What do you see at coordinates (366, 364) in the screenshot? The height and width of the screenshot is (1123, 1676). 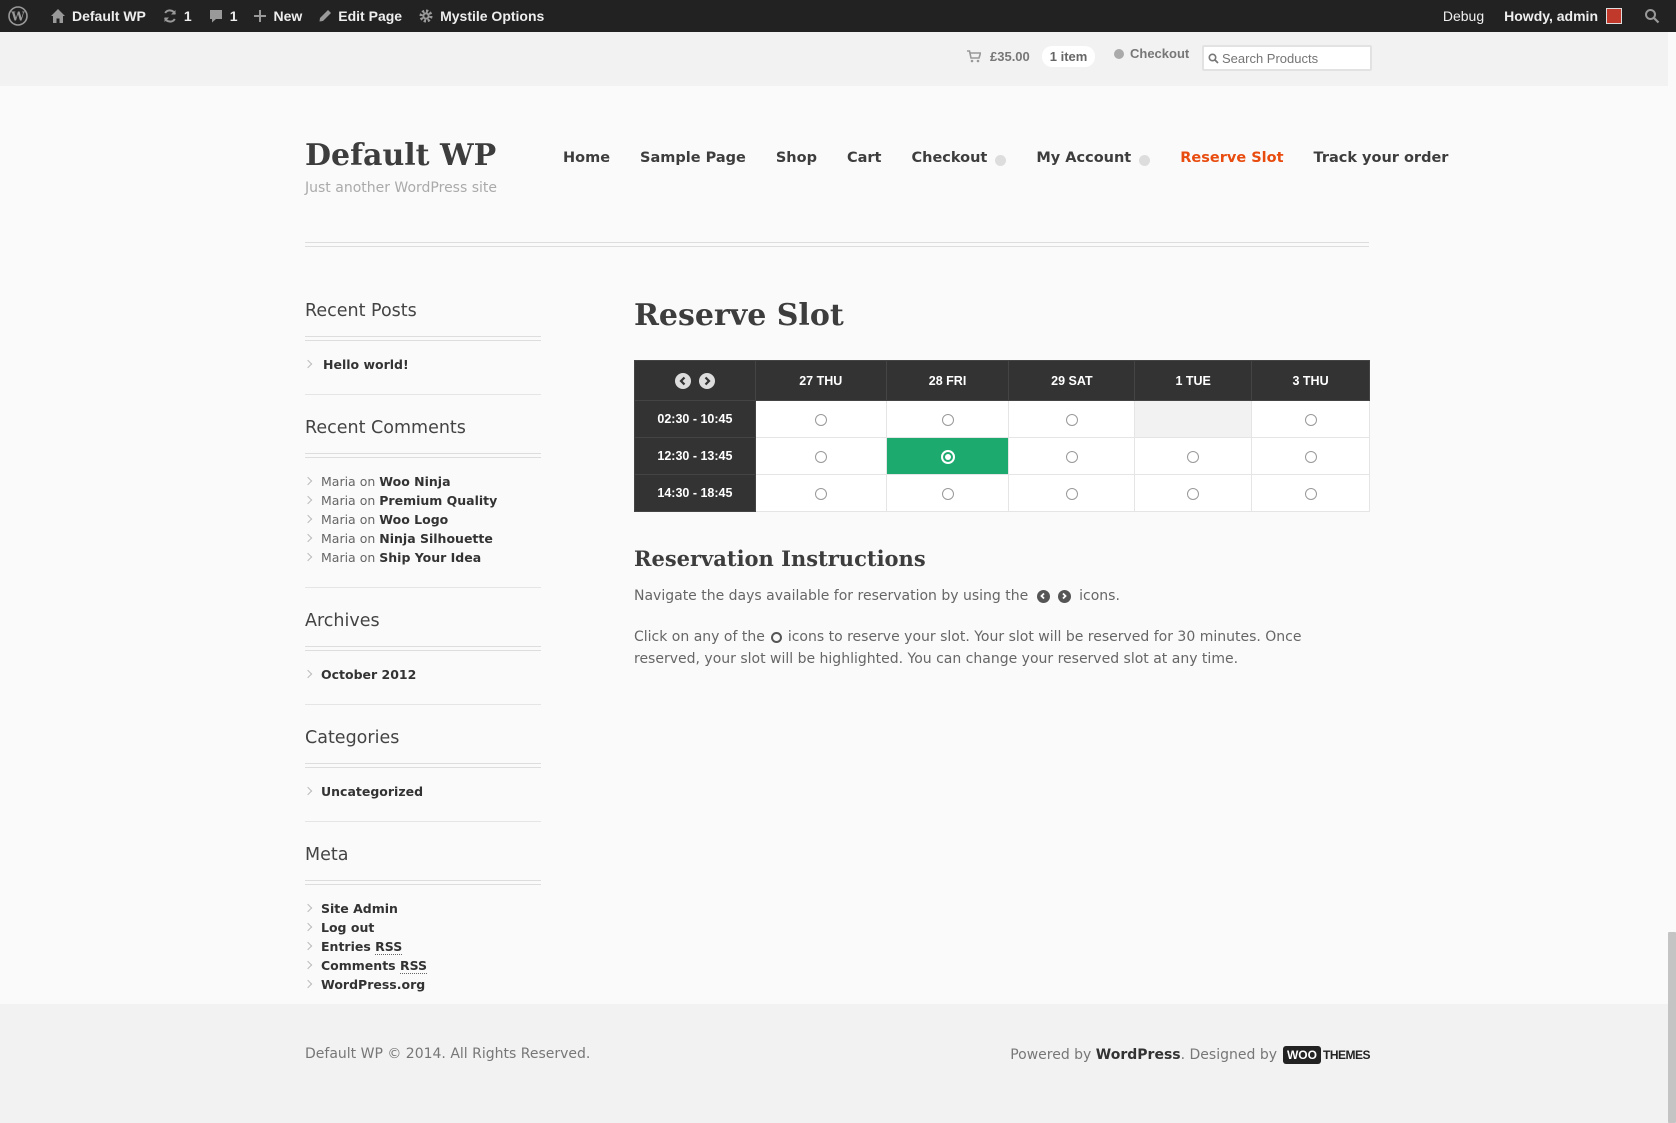 I see `recent-post-link: Hello world!` at bounding box center [366, 364].